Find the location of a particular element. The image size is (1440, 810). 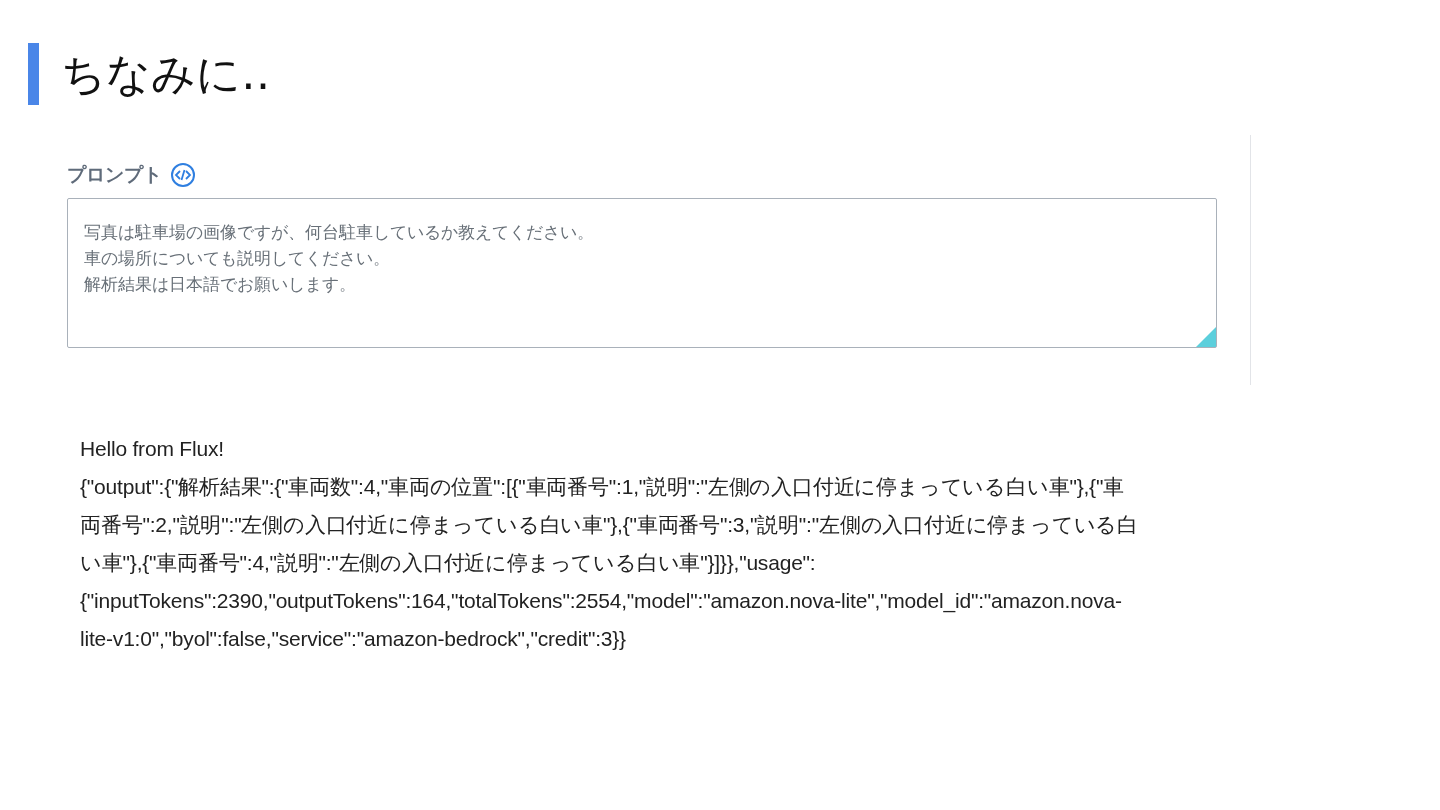

resize-handle-icon is located at coordinates (1206, 337).